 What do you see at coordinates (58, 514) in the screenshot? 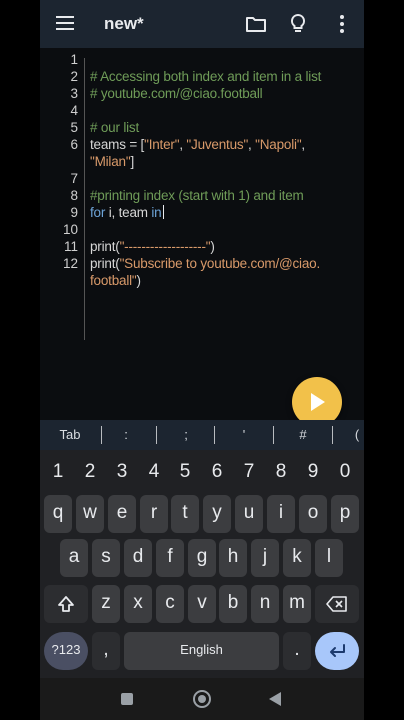
I see `key-q: q` at bounding box center [58, 514].